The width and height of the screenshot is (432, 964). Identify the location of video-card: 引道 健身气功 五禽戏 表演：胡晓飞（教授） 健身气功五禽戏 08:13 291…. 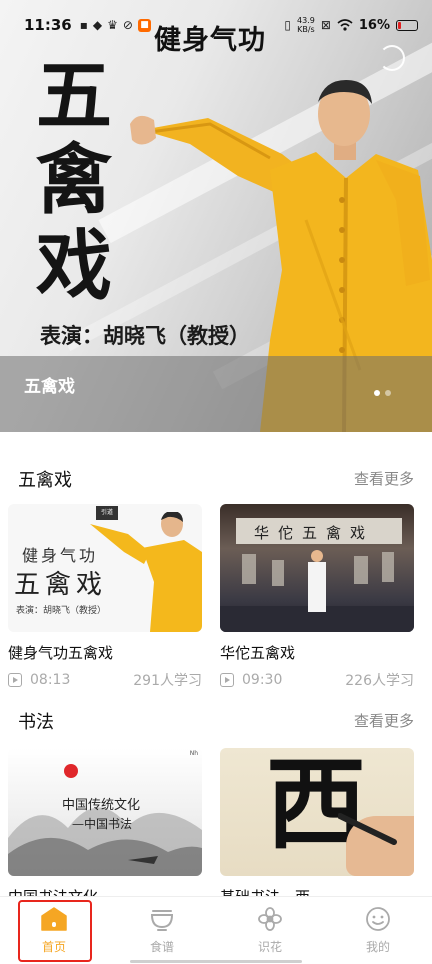
(105, 597).